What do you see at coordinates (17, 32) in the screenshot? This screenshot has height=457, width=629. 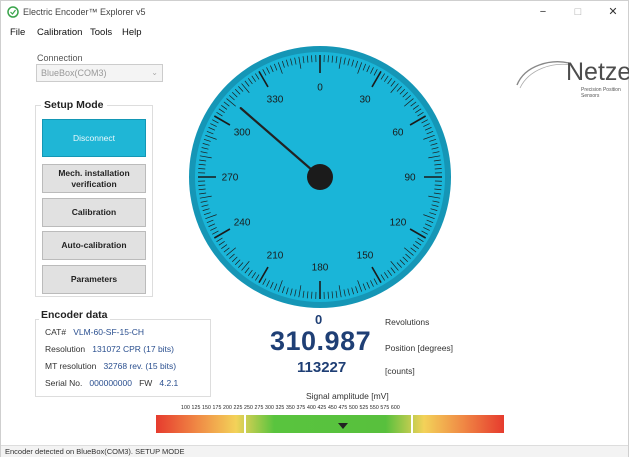 I see `menu-file: File` at bounding box center [17, 32].